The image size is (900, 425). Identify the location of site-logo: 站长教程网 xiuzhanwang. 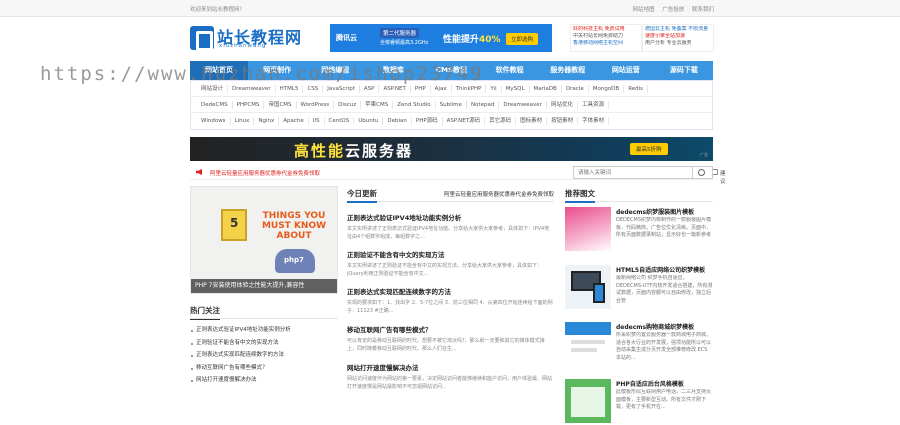
(255, 38).